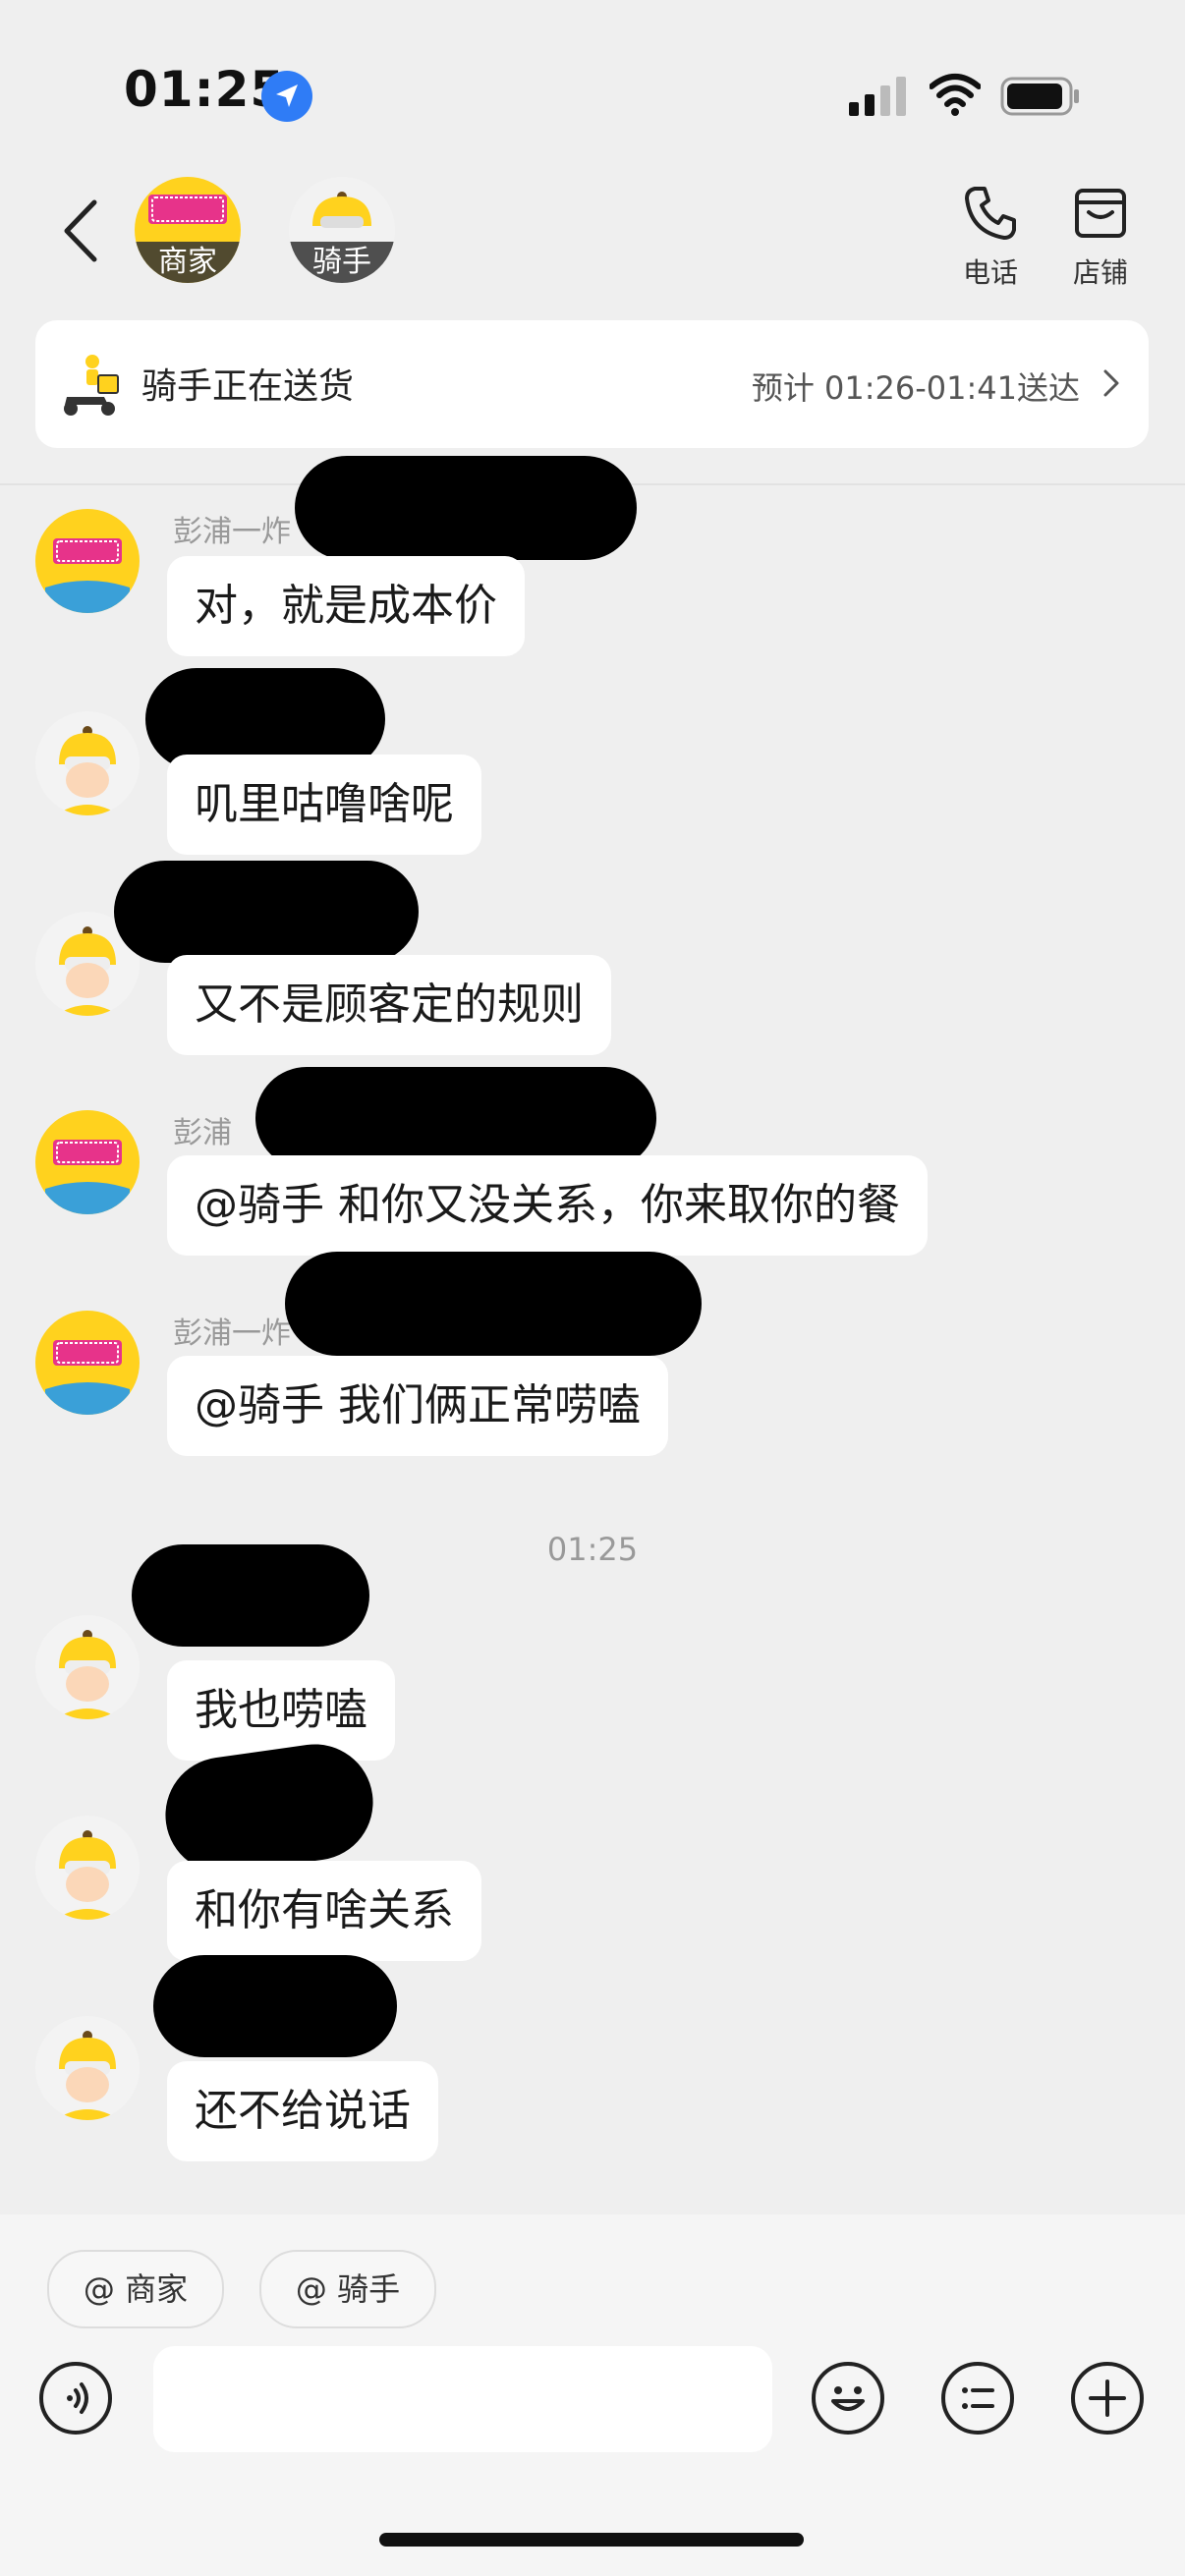 The image size is (1185, 2576). What do you see at coordinates (592, 384) in the screenshot?
I see `delivery-status-card: 骑手正在送货 预计 01:26-01:41送达` at bounding box center [592, 384].